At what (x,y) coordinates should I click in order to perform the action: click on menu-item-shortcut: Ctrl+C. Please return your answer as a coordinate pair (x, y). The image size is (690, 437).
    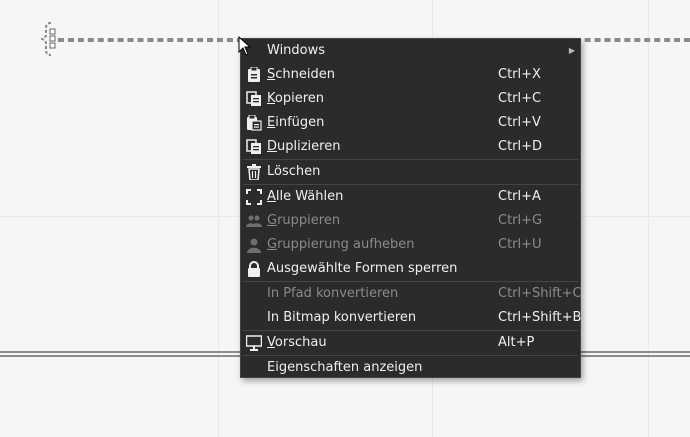
    Looking at the image, I should click on (520, 98).